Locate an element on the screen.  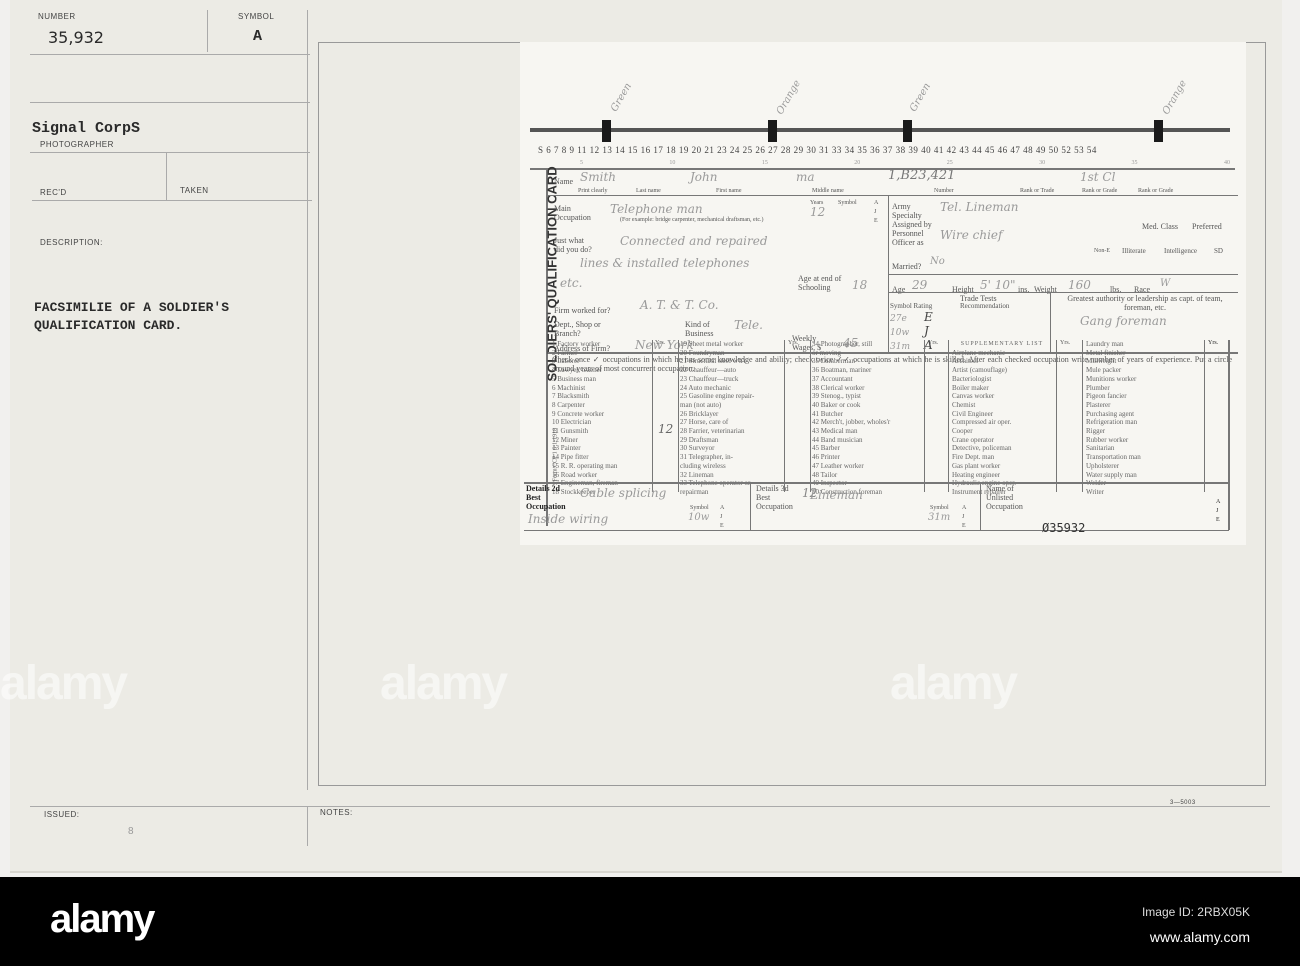
occupation-item: 22 Chauffeur—auto is located at coordinates (708, 370).